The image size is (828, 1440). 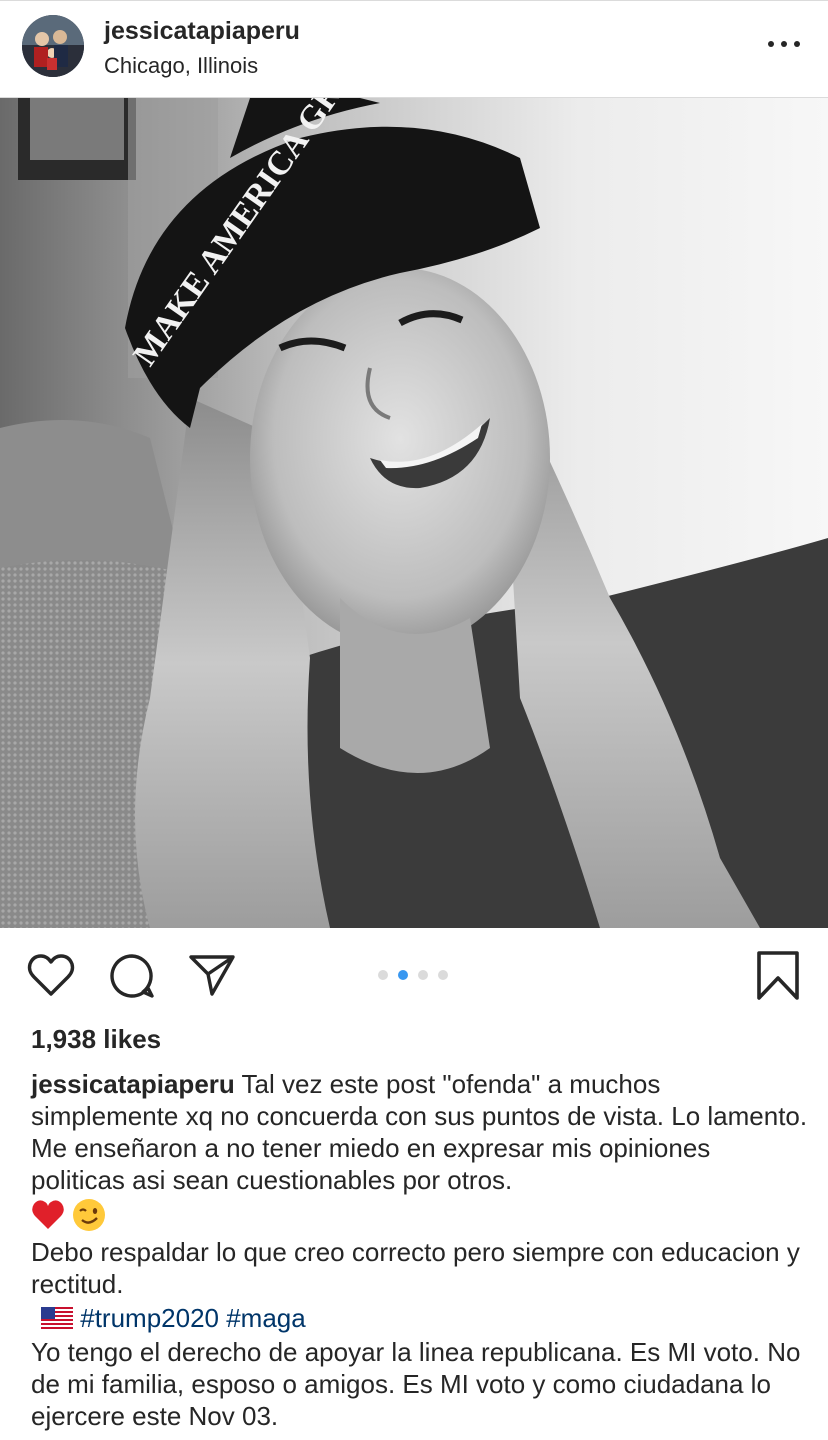 What do you see at coordinates (48, 1218) in the screenshot?
I see `red-heart-emoji` at bounding box center [48, 1218].